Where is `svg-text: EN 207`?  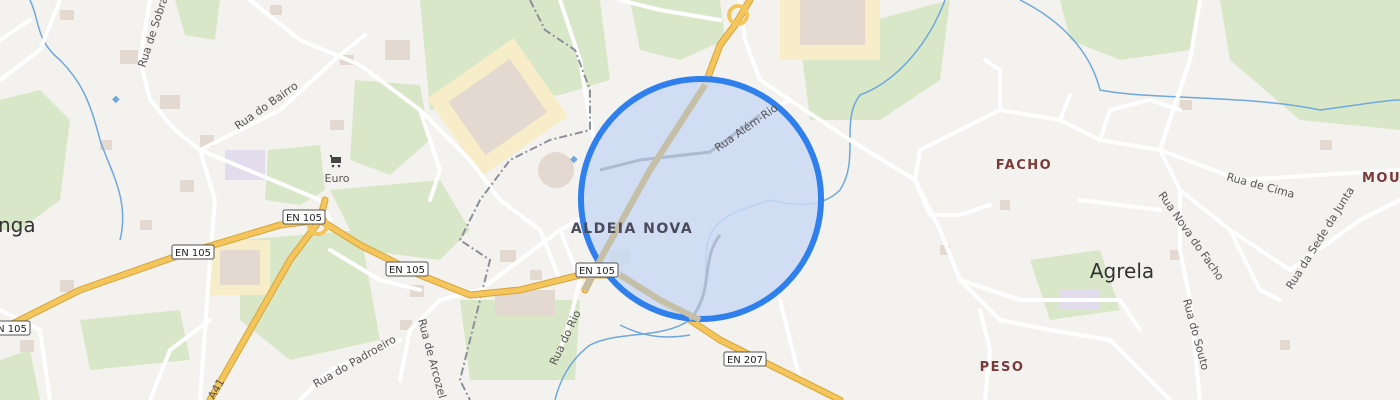 svg-text: EN 207 is located at coordinates (745, 360).